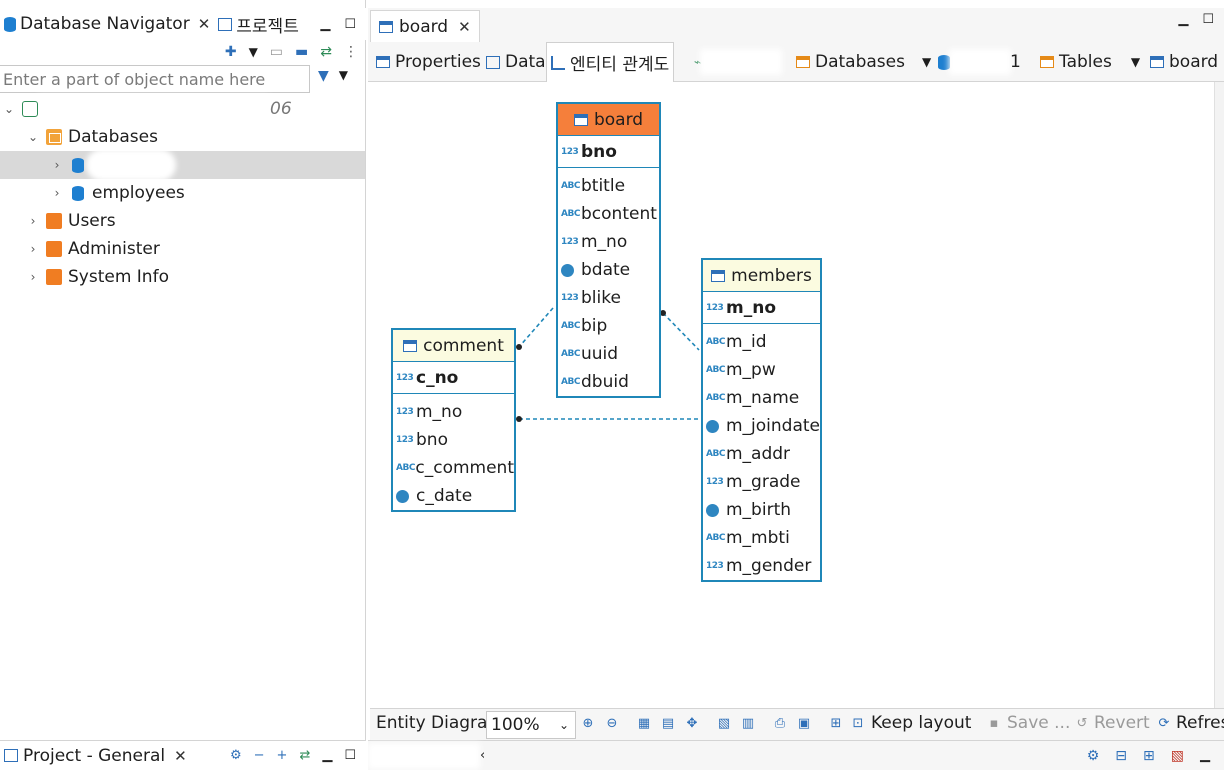  I want to click on notes-icon: ▧, so click(724, 724).